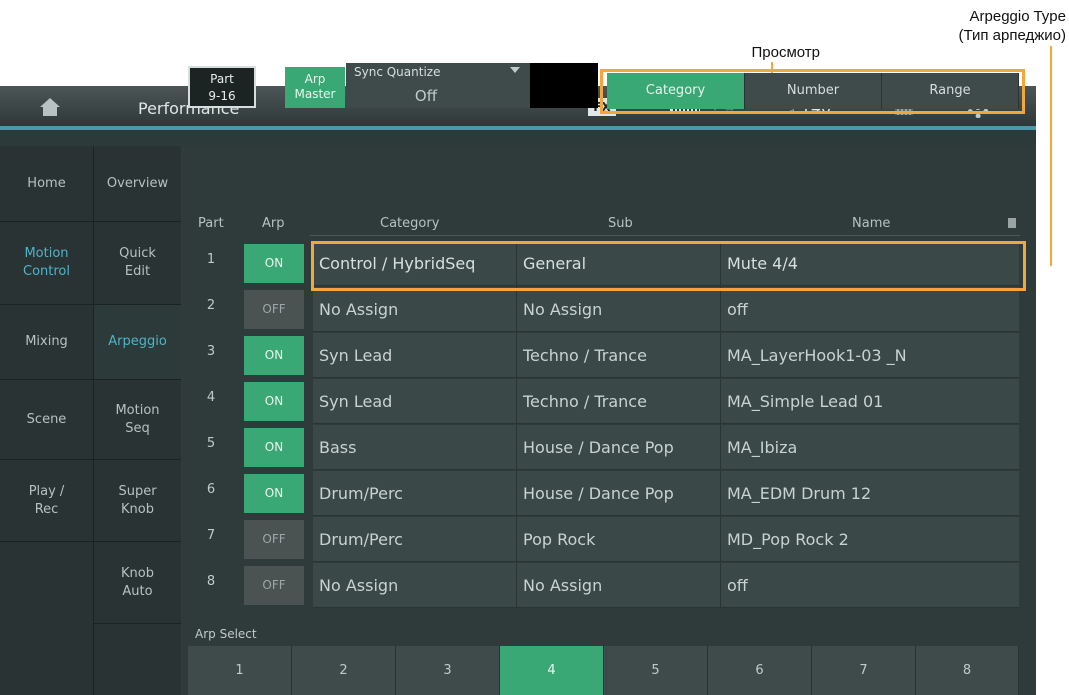  Describe the element at coordinates (515, 70) in the screenshot. I see `chevron-down-icon` at that location.